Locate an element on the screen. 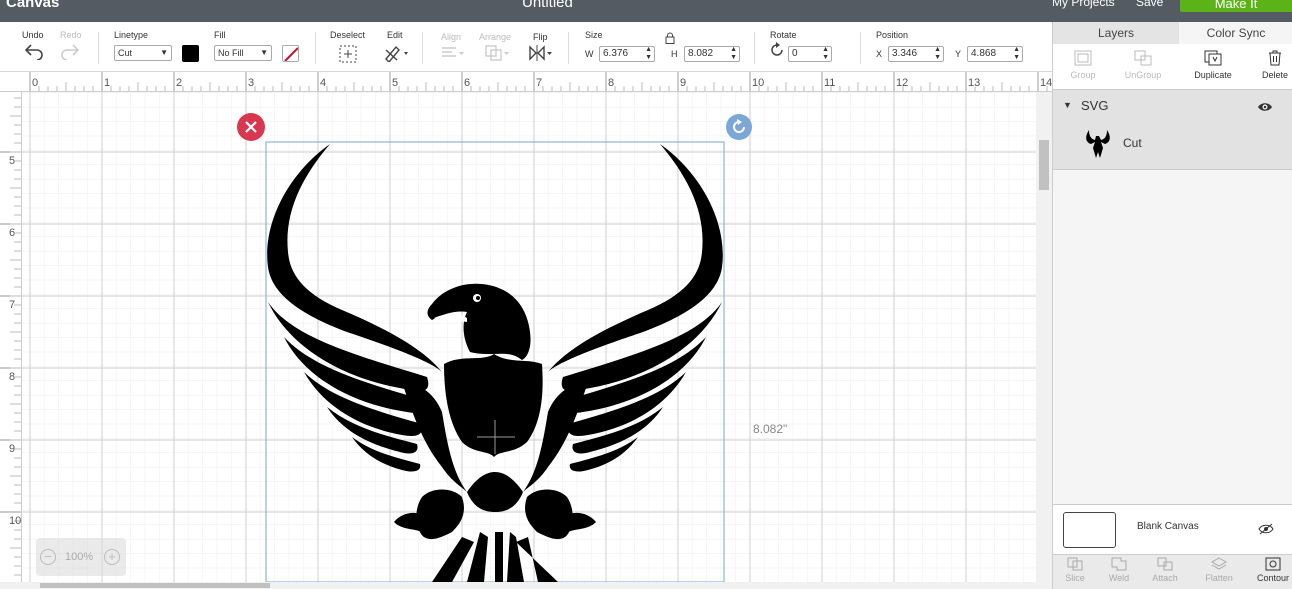 The width and height of the screenshot is (1292, 589). height-dimension-label: 8.082" is located at coordinates (770, 429).